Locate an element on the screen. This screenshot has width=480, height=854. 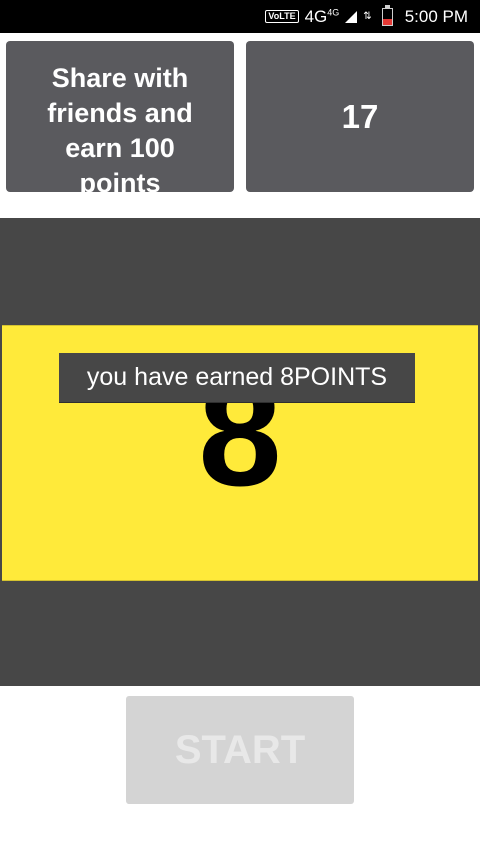
toast-message: you have earned 8POINTS is located at coordinates (237, 378).